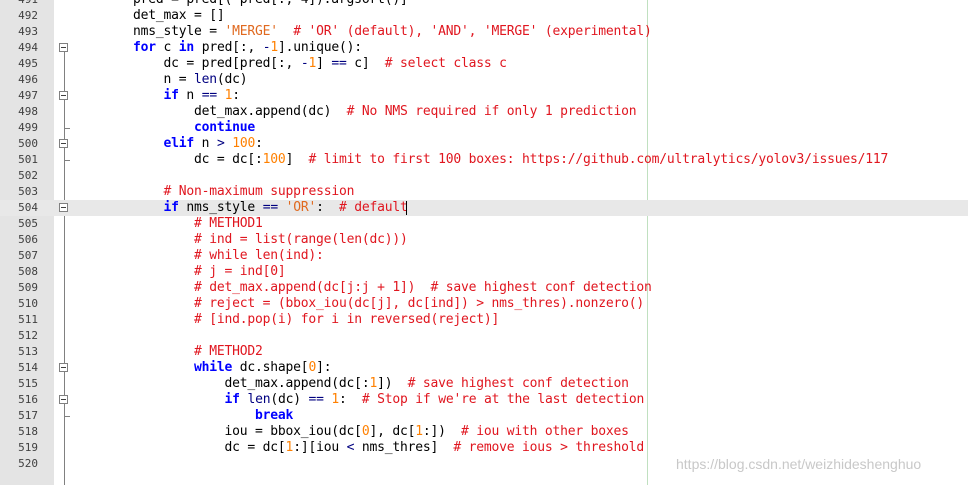  I want to click on code-text: ], so click(324, 63).